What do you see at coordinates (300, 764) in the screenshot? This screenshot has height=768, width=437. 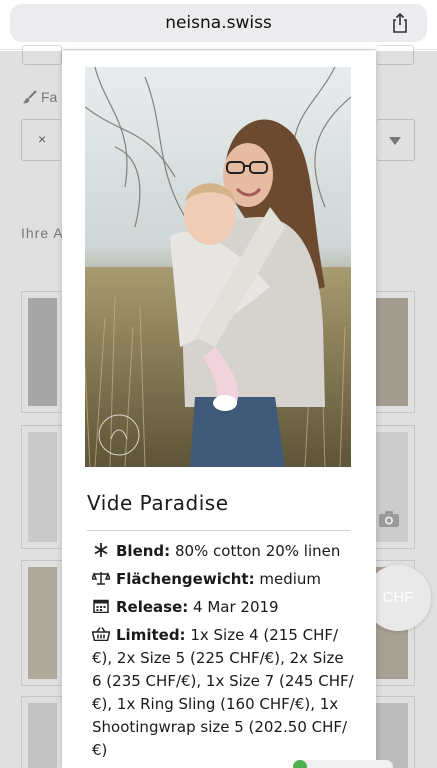 I see `toggle-knob` at bounding box center [300, 764].